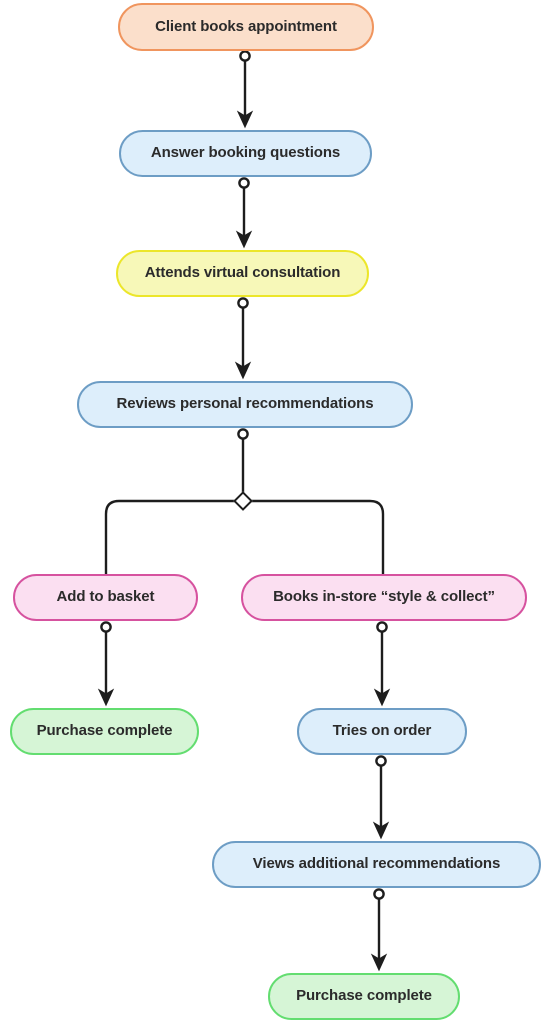  I want to click on node-label: Client books appointment, so click(246, 26).